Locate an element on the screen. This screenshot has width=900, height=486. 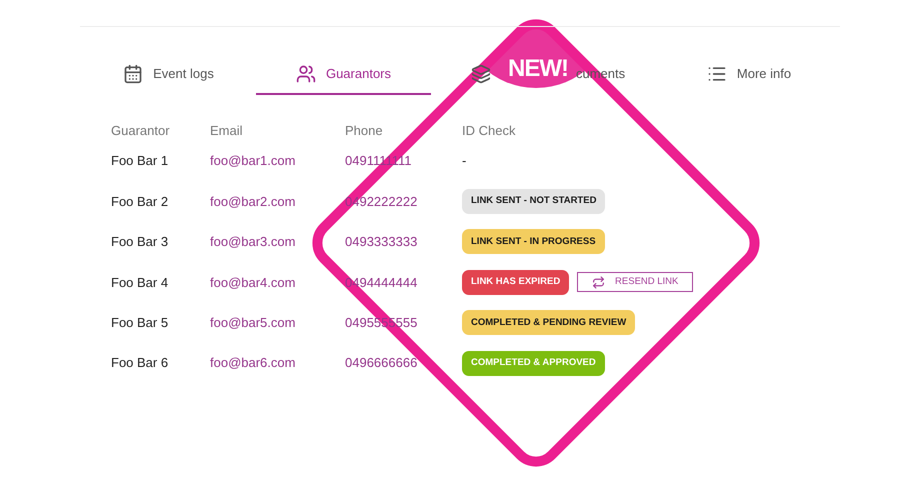
email-link: foo@bar5.com is located at coordinates (277, 322).